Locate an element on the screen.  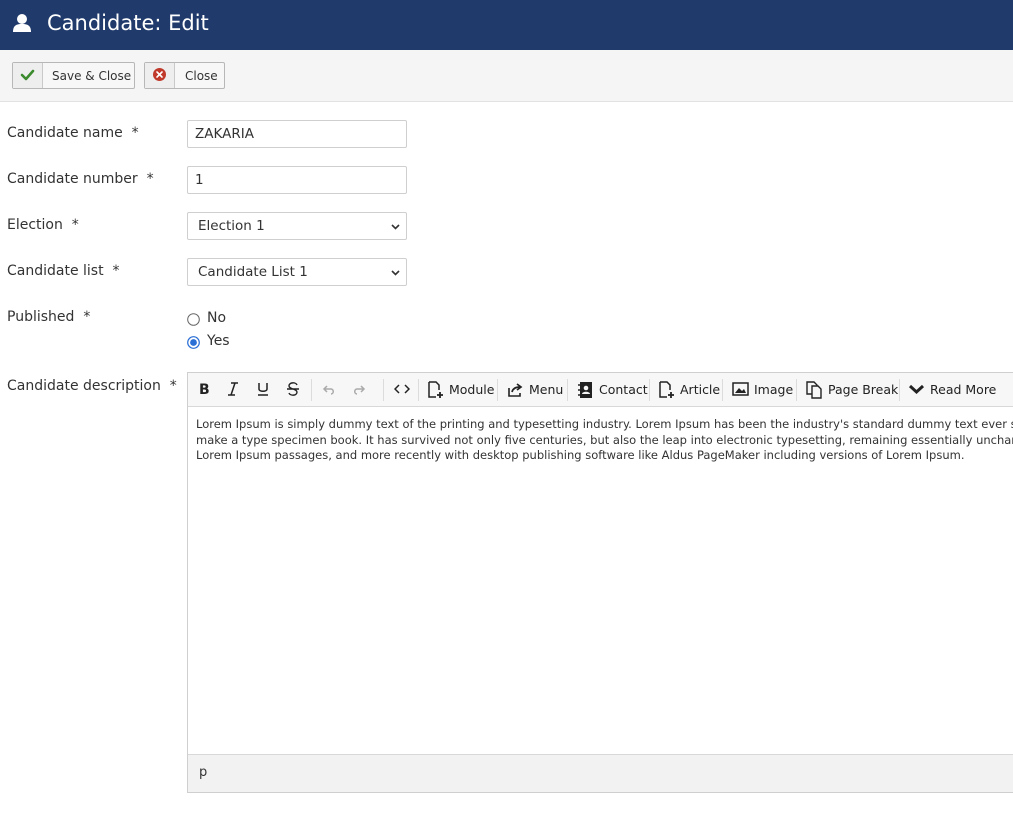
menu-button: Menu is located at coordinates (535, 390).